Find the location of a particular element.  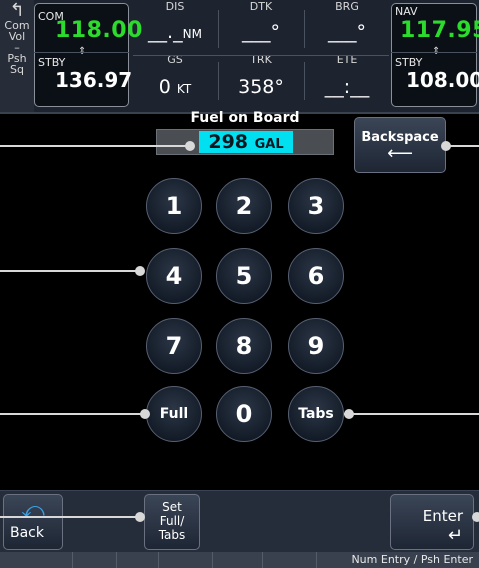

com-active-frequency: 118.00 is located at coordinates (99, 30).